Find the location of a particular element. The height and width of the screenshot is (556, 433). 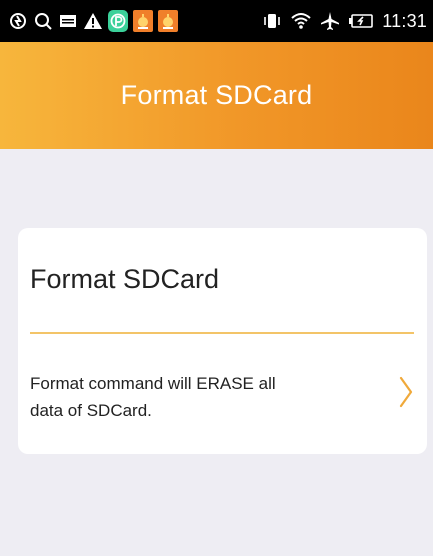

status-time: 11:31 is located at coordinates (404, 20).